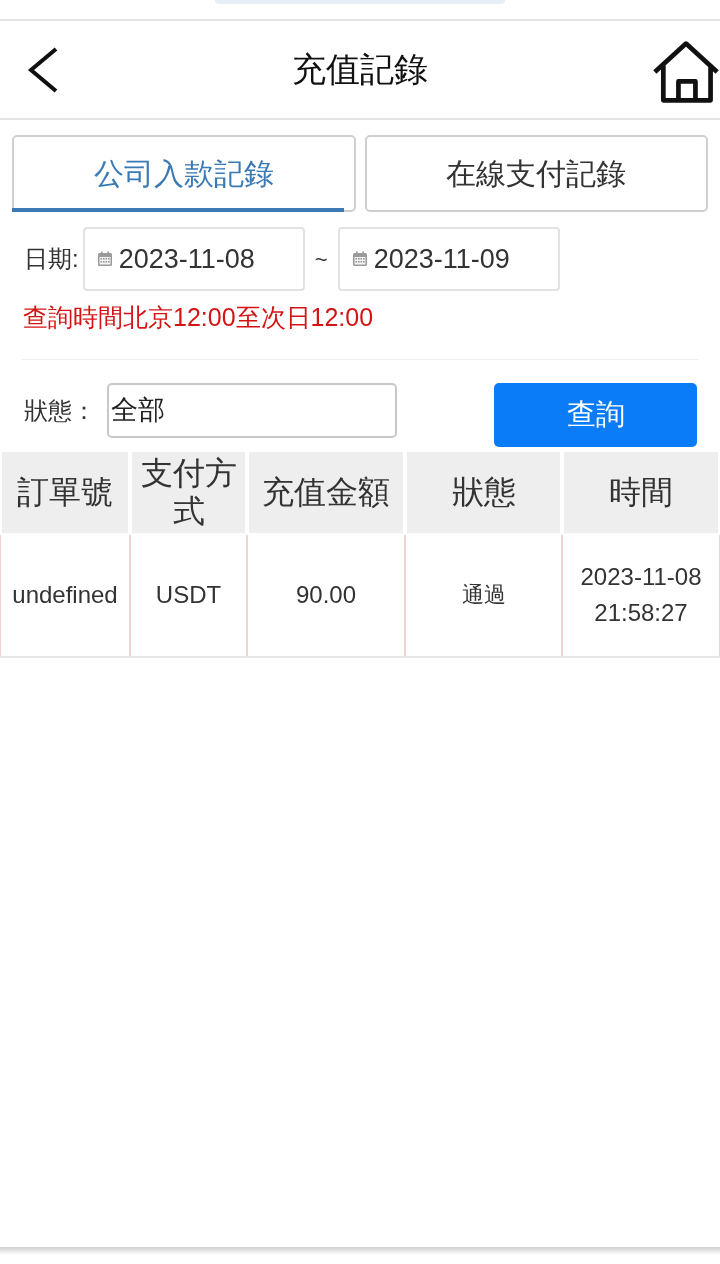  What do you see at coordinates (65, 492) in the screenshot?
I see `column-header: 訂單號` at bounding box center [65, 492].